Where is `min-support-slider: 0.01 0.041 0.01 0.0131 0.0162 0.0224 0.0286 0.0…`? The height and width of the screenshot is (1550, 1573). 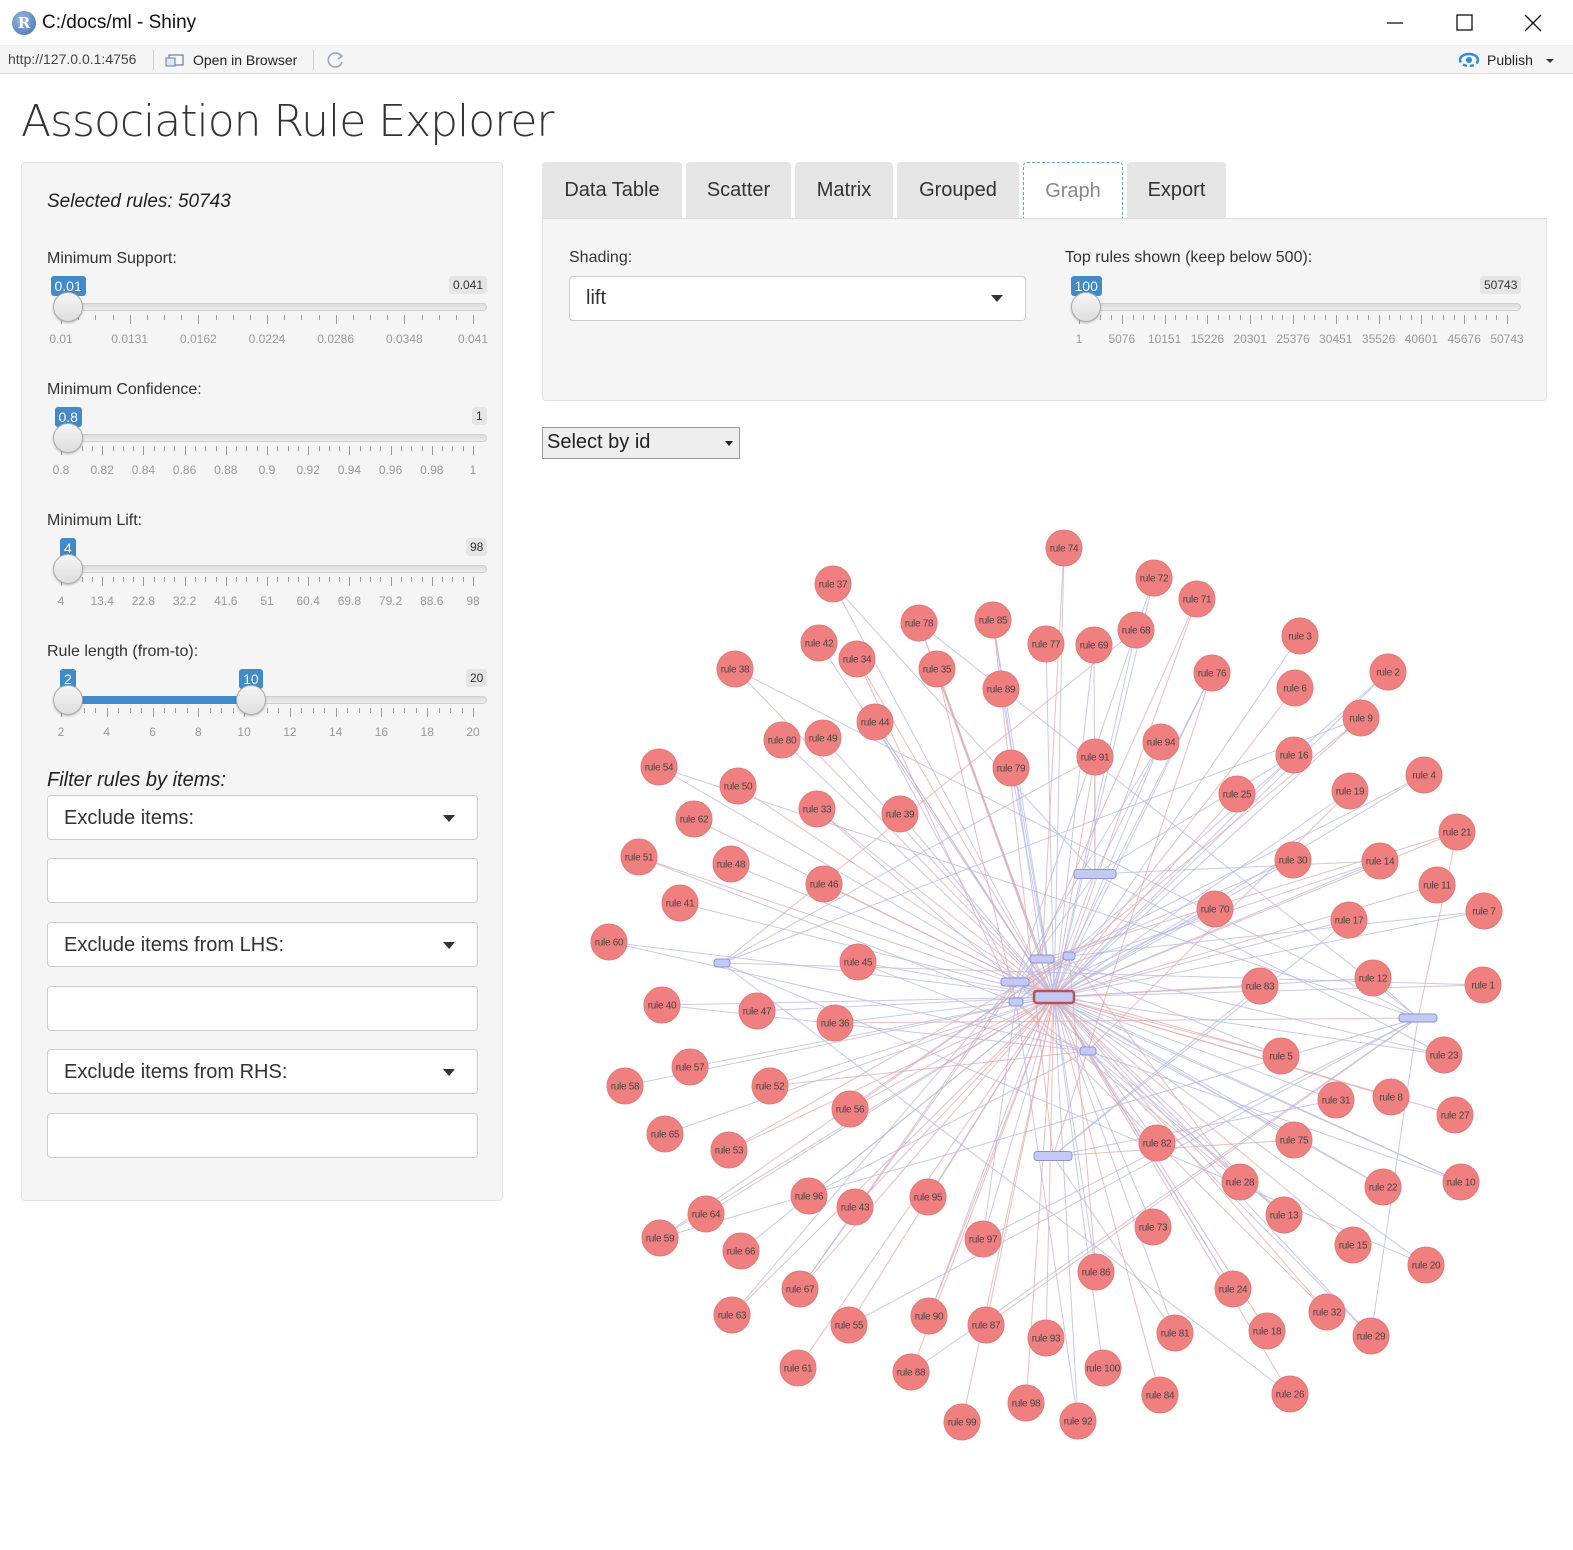
min-support-slider: 0.01 0.041 0.01 0.0131 0.0162 0.0224 0.0286 0.0… is located at coordinates (267, 311).